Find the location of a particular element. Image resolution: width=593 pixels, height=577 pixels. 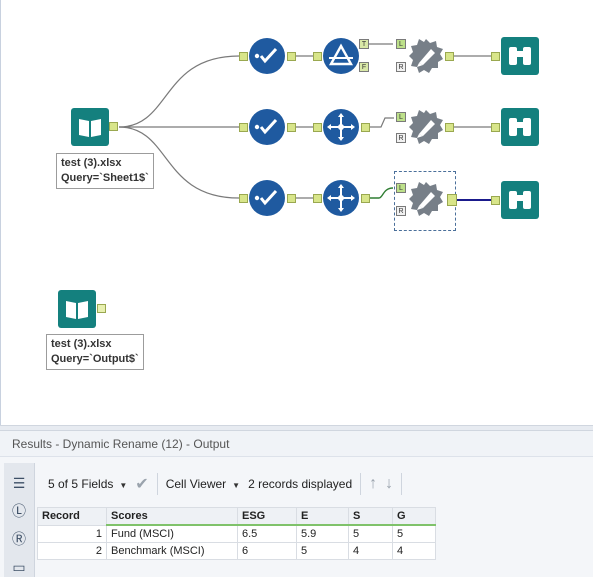

header-row: Record Scores ESG E S G is located at coordinates (236, 516).